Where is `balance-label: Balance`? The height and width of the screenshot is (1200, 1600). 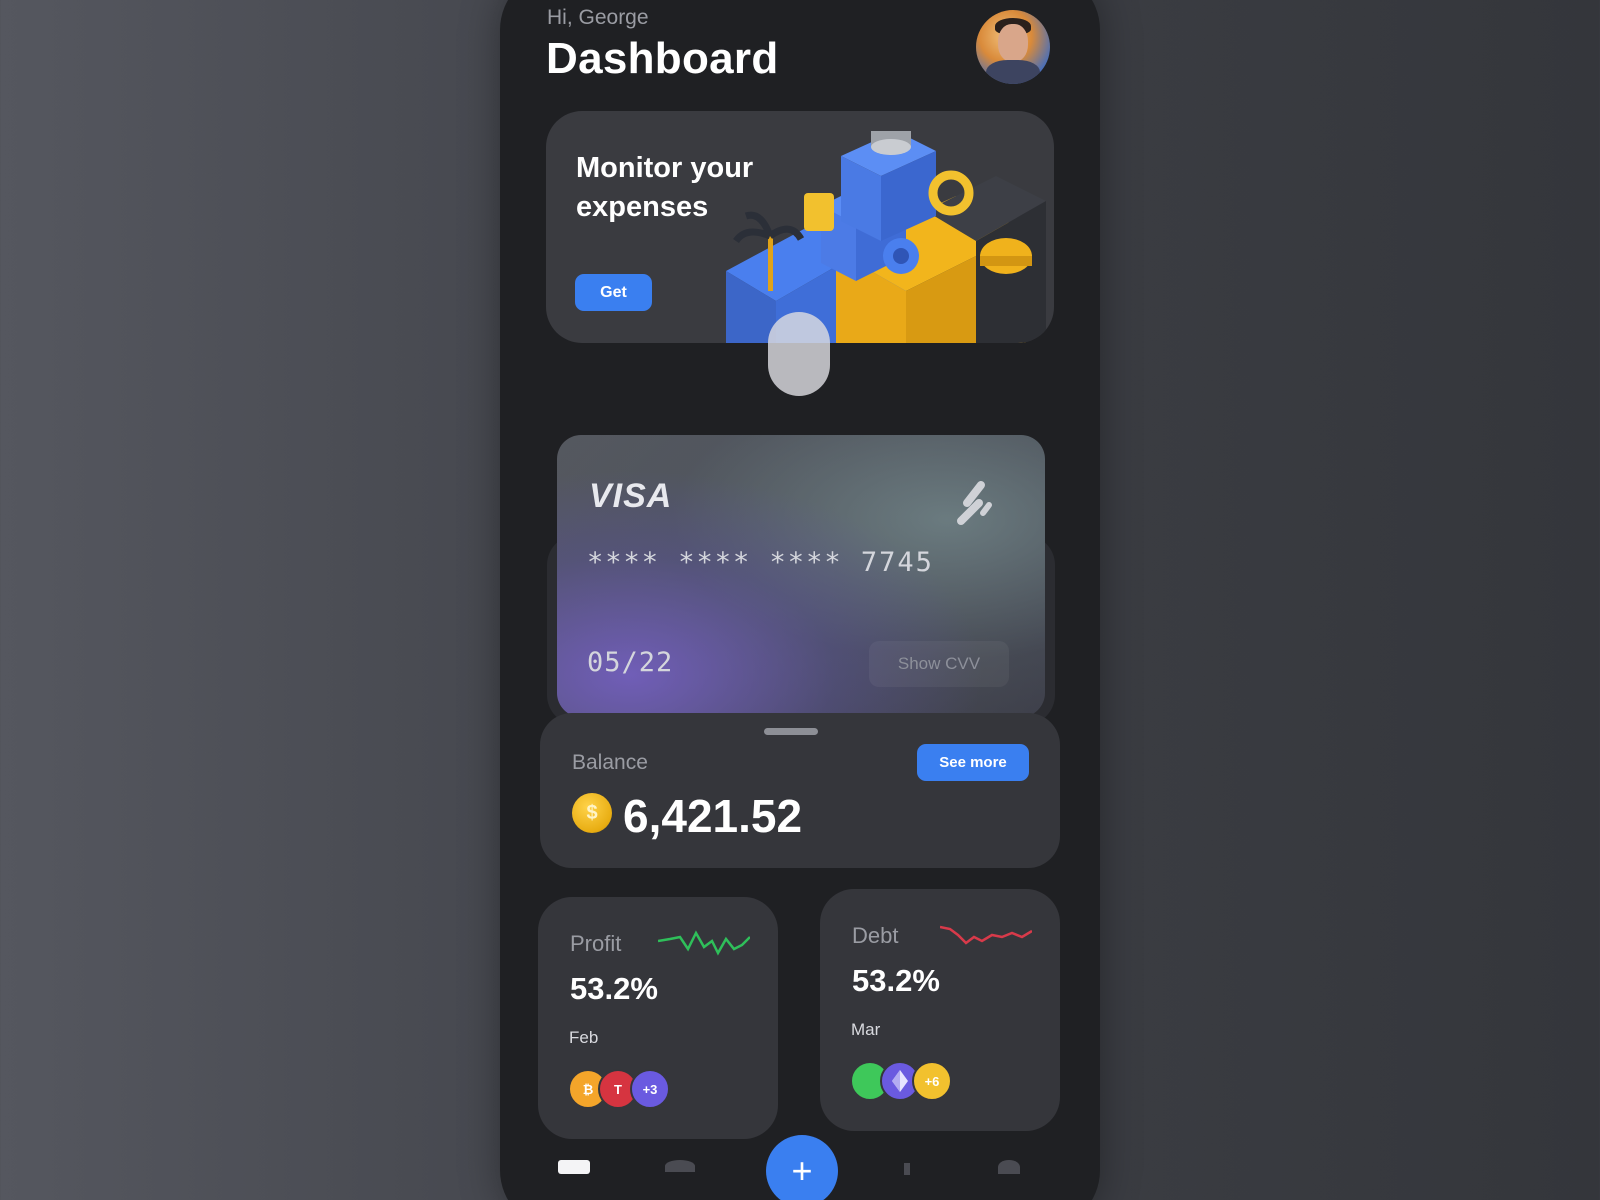 balance-label: Balance is located at coordinates (610, 762).